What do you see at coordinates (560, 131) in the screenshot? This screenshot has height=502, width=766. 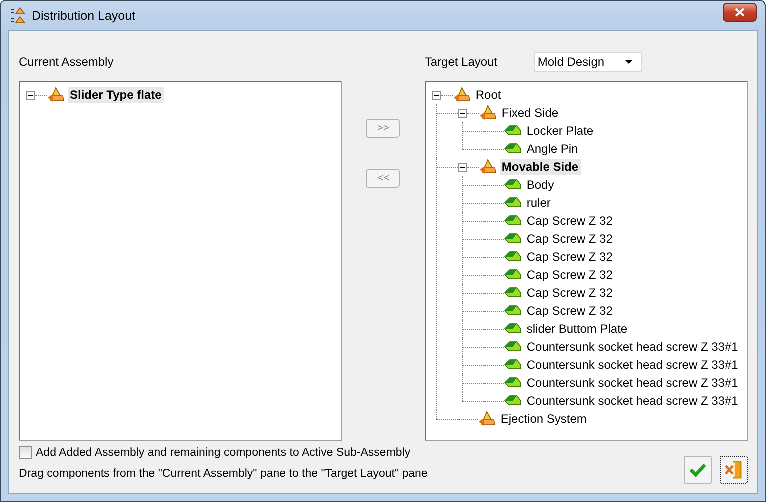 I see `tree-item: Locker Plate` at bounding box center [560, 131].